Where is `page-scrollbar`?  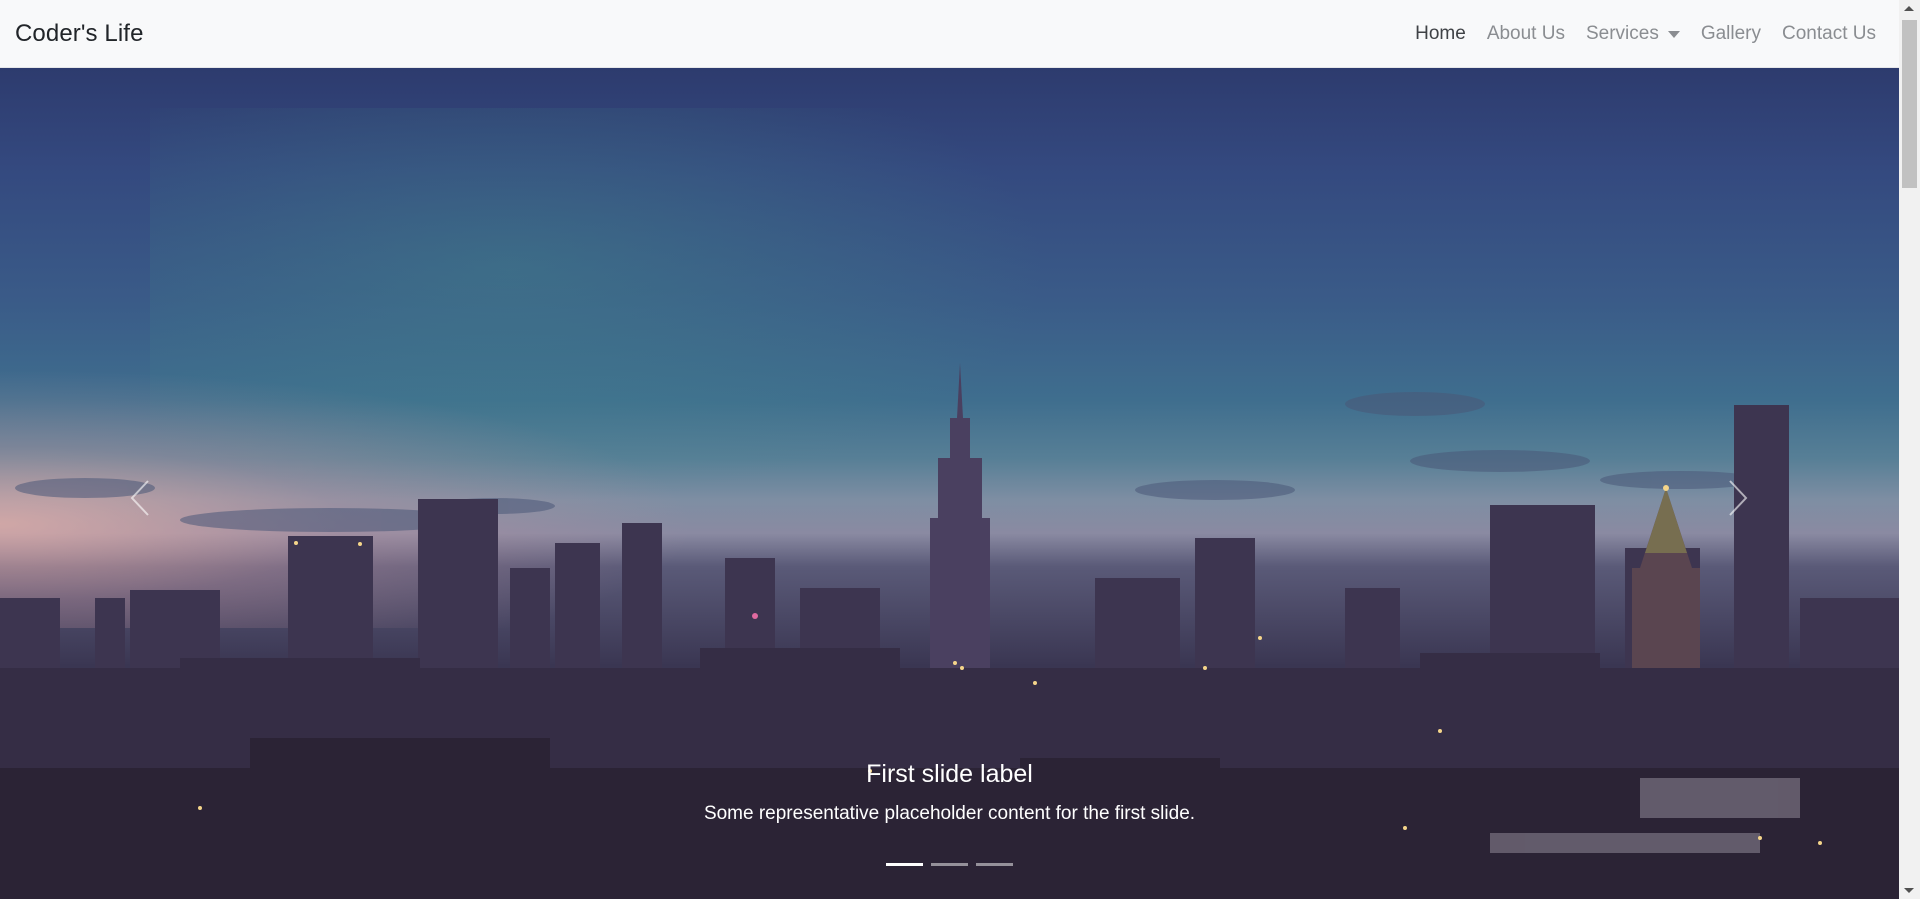 page-scrollbar is located at coordinates (1909, 449).